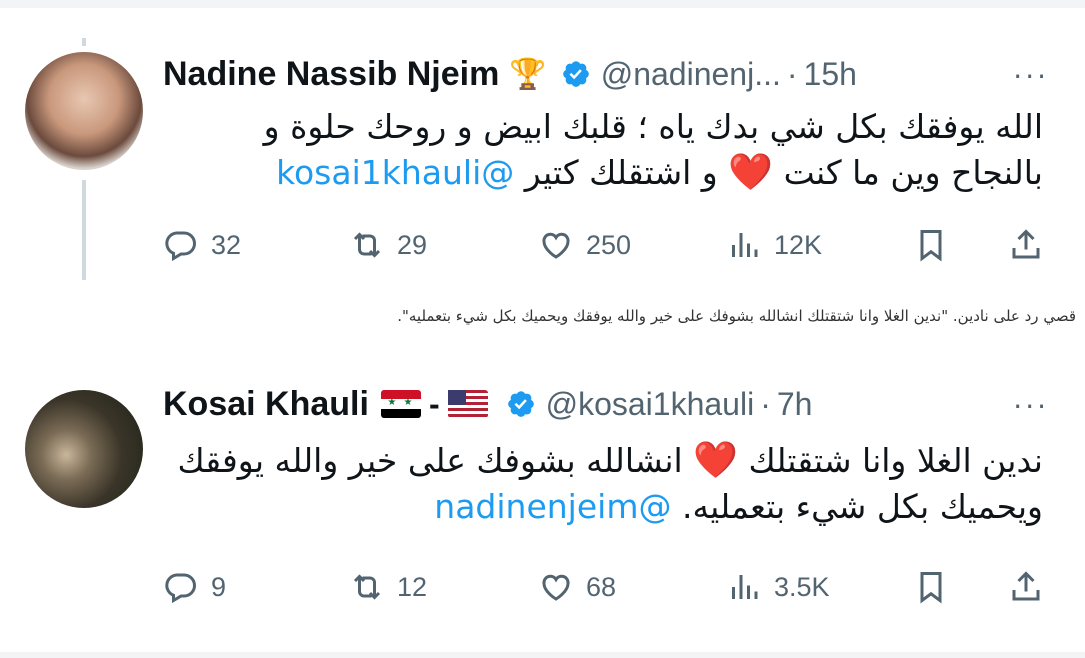 This screenshot has width=1085, height=658. I want to click on handle: @kosai1khauli, so click(650, 404).